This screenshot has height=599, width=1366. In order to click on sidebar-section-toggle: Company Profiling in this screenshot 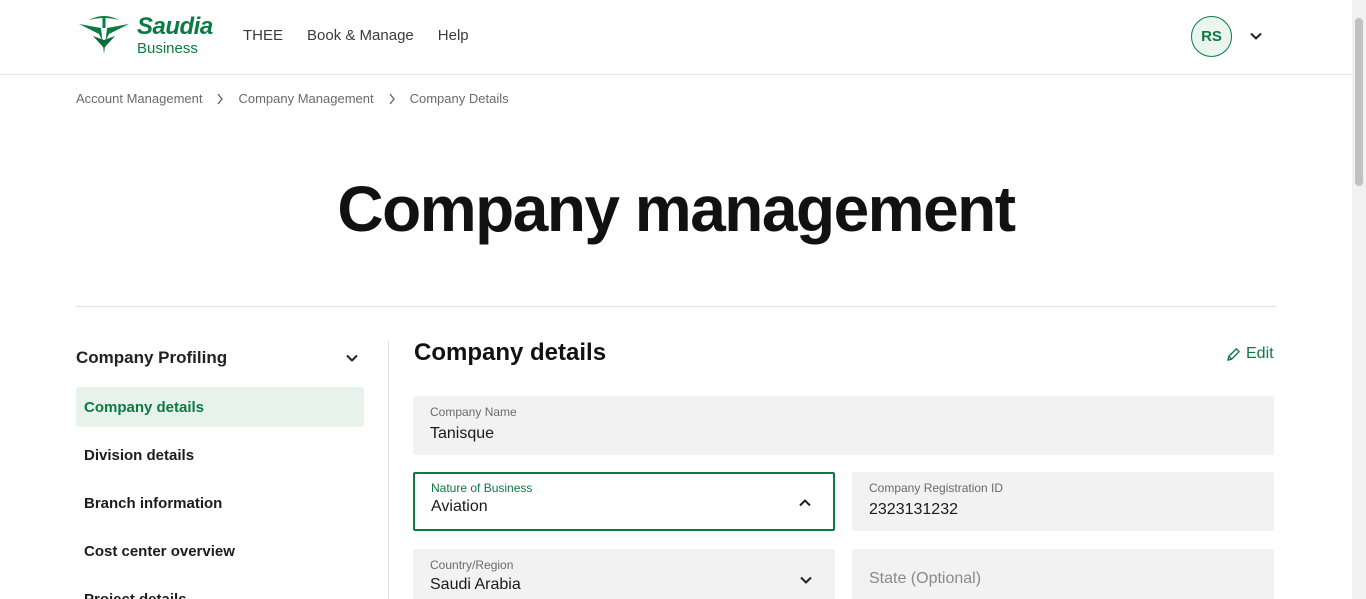, I will do `click(220, 358)`.